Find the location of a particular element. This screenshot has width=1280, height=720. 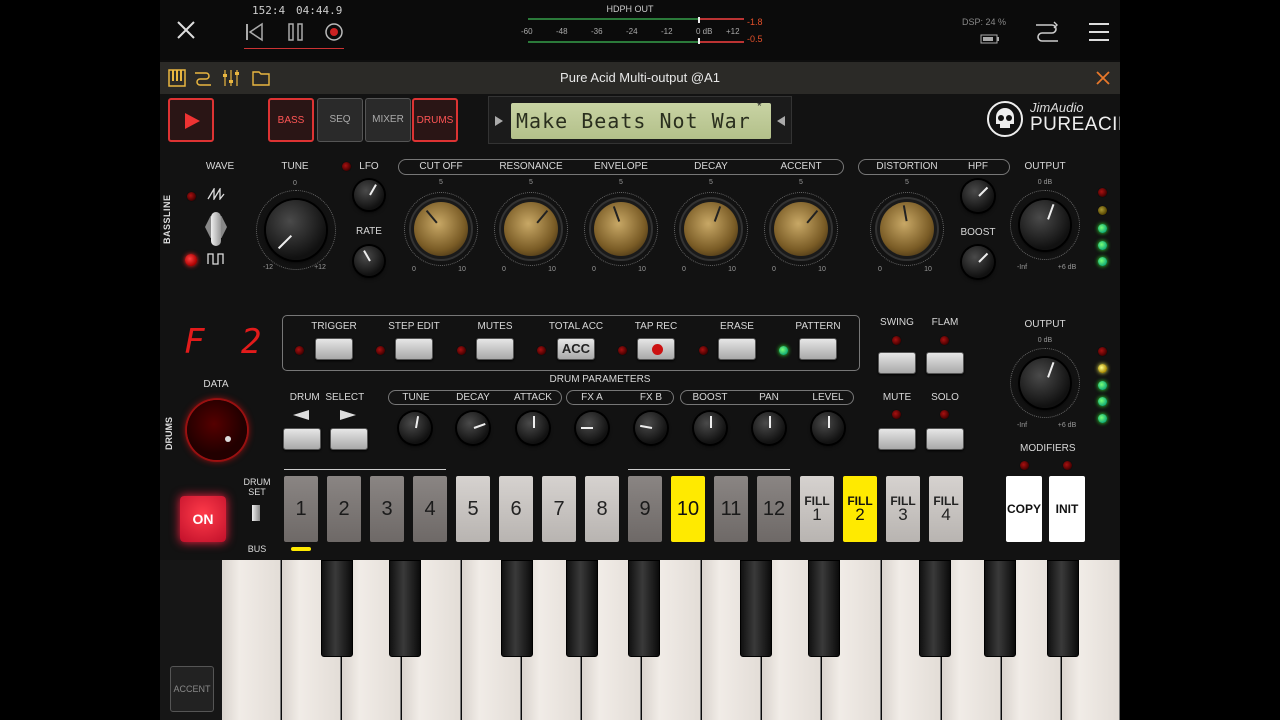

drums-on-button: ON is located at coordinates (203, 519).